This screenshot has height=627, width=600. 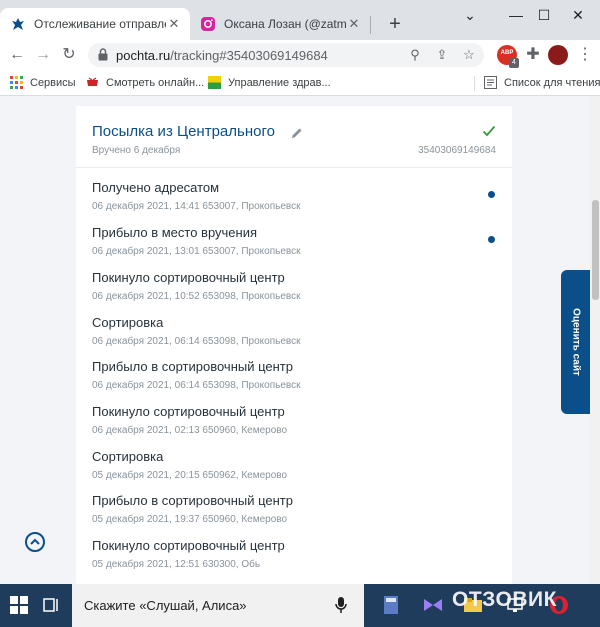 I want to click on event-status: Получено адресатом, so click(x=156, y=187).